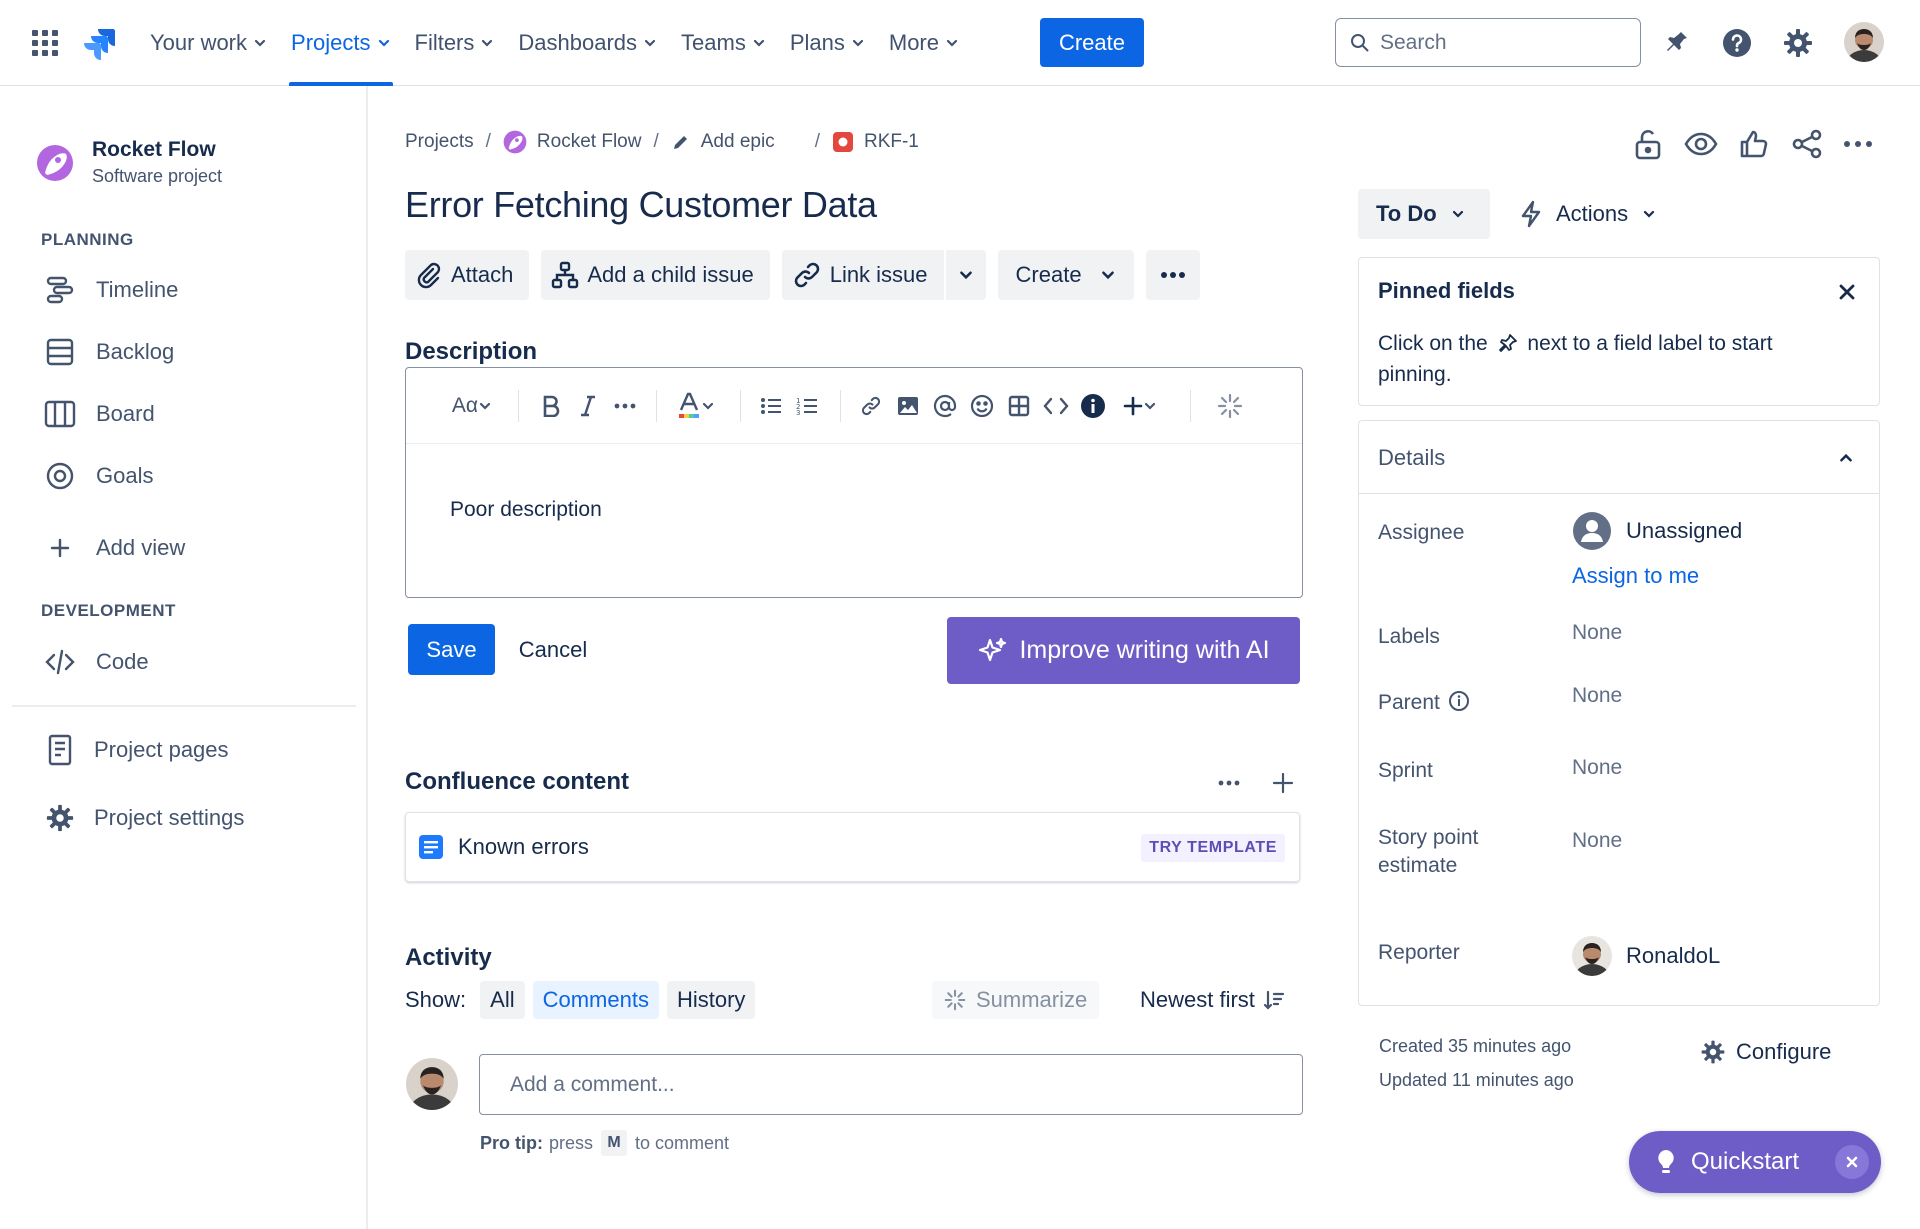 The width and height of the screenshot is (1920, 1229). Describe the element at coordinates (1635, 576) in the screenshot. I see `assign-to-me-link: Assign to me` at that location.